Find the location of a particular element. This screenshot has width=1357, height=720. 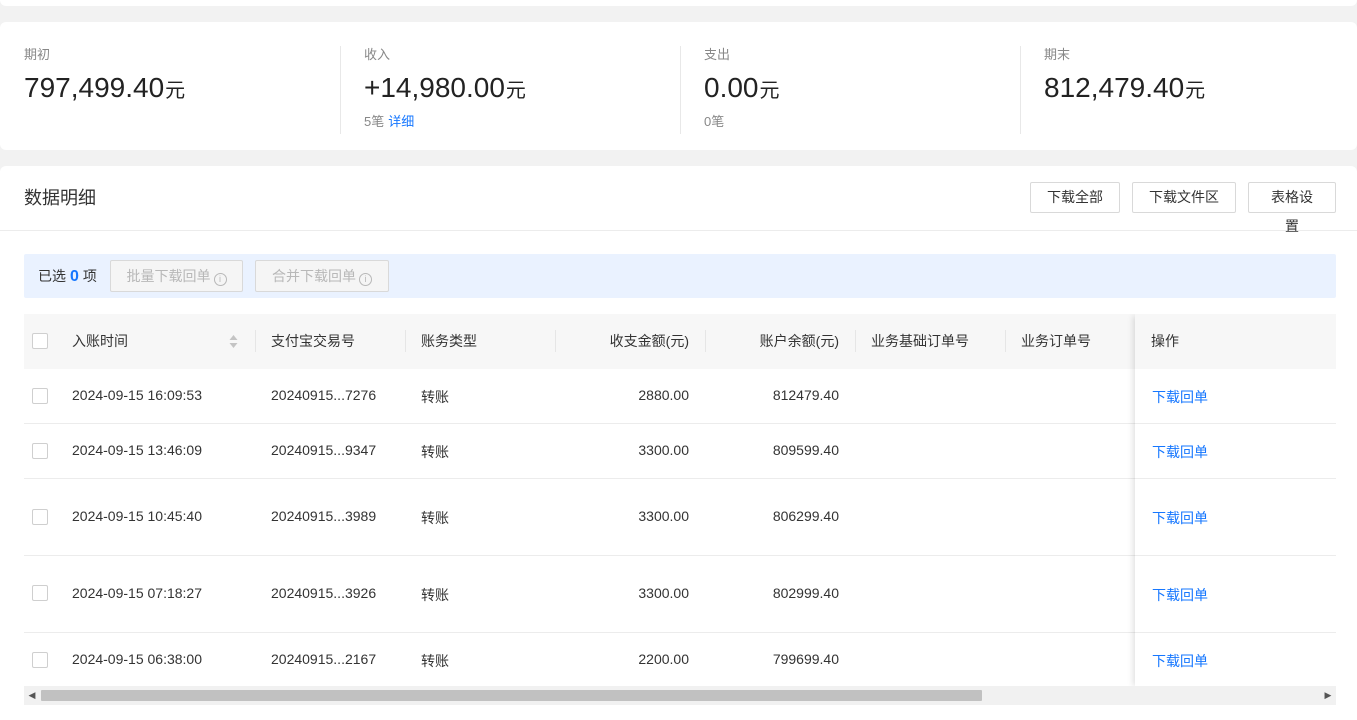

stat-closing-label: 期末 is located at coordinates (1057, 54).